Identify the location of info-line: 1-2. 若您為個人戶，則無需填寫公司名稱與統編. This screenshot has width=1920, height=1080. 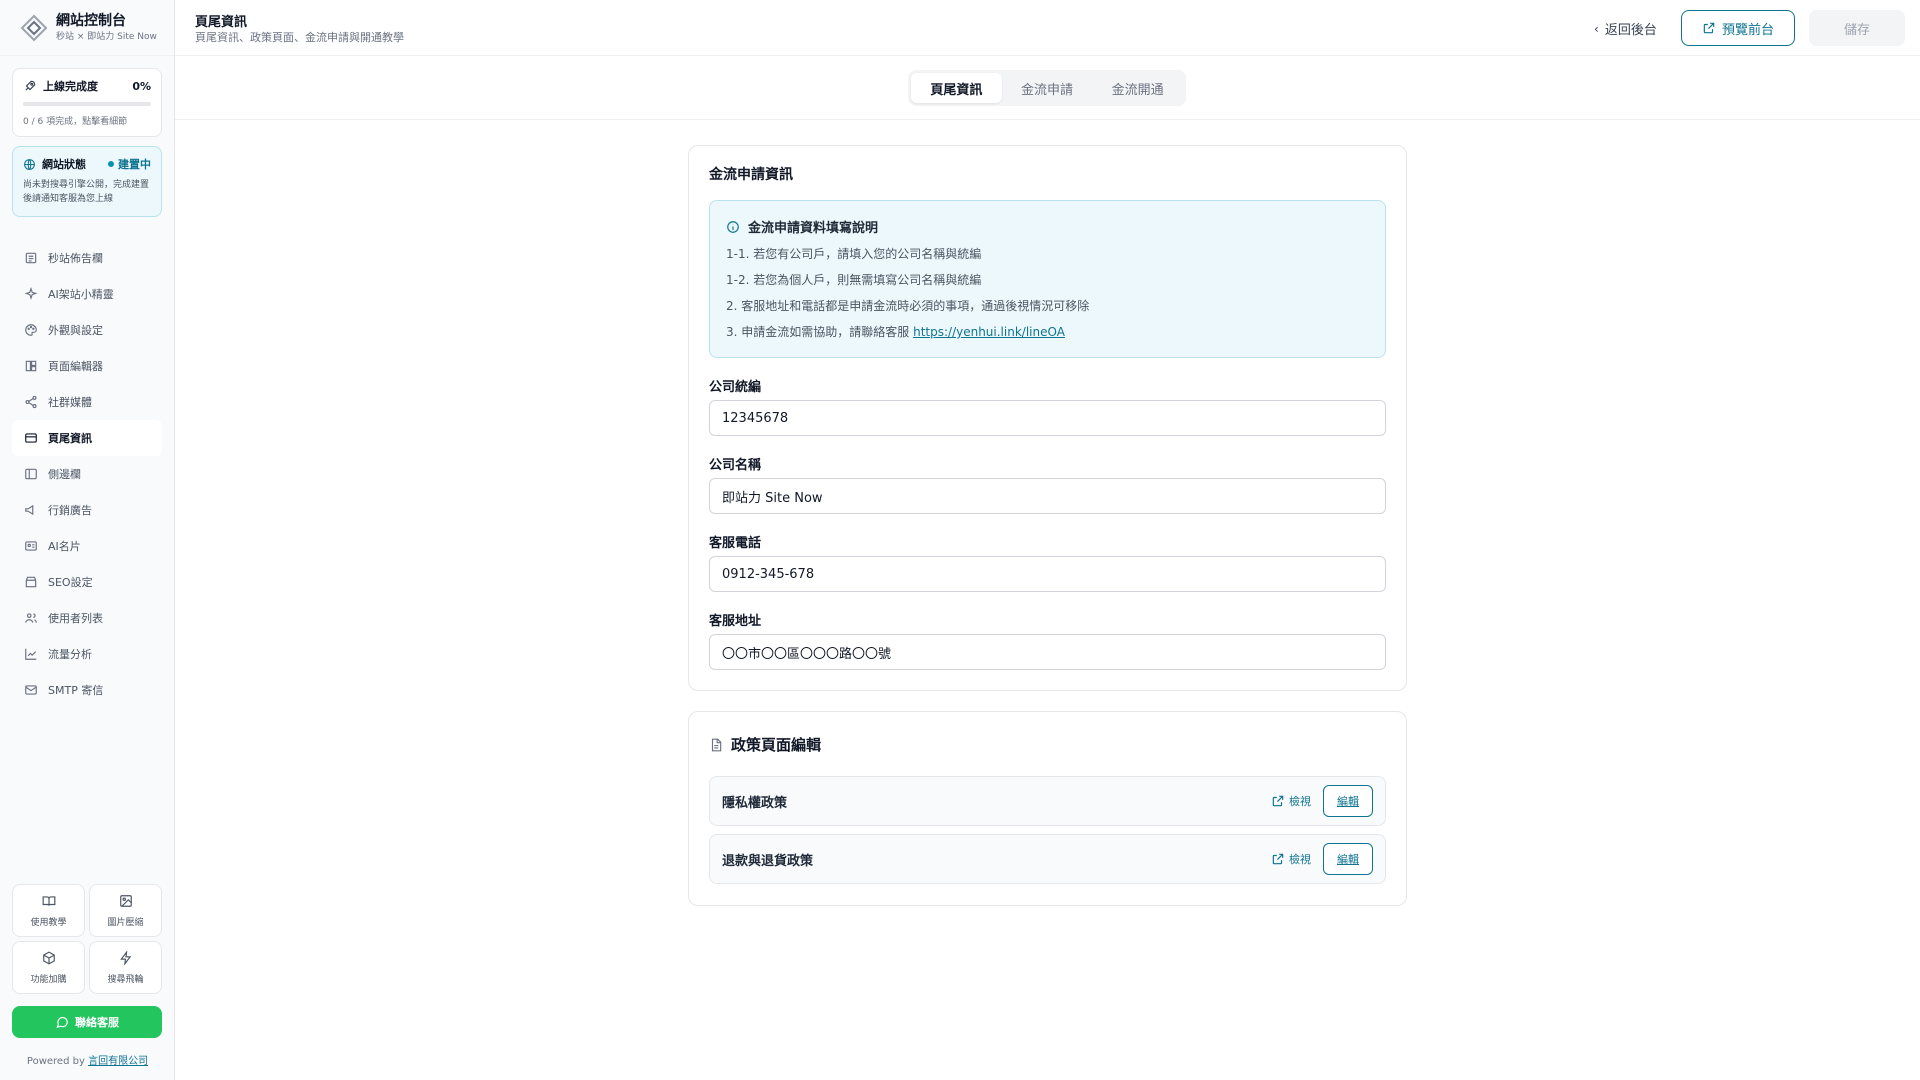
(854, 280).